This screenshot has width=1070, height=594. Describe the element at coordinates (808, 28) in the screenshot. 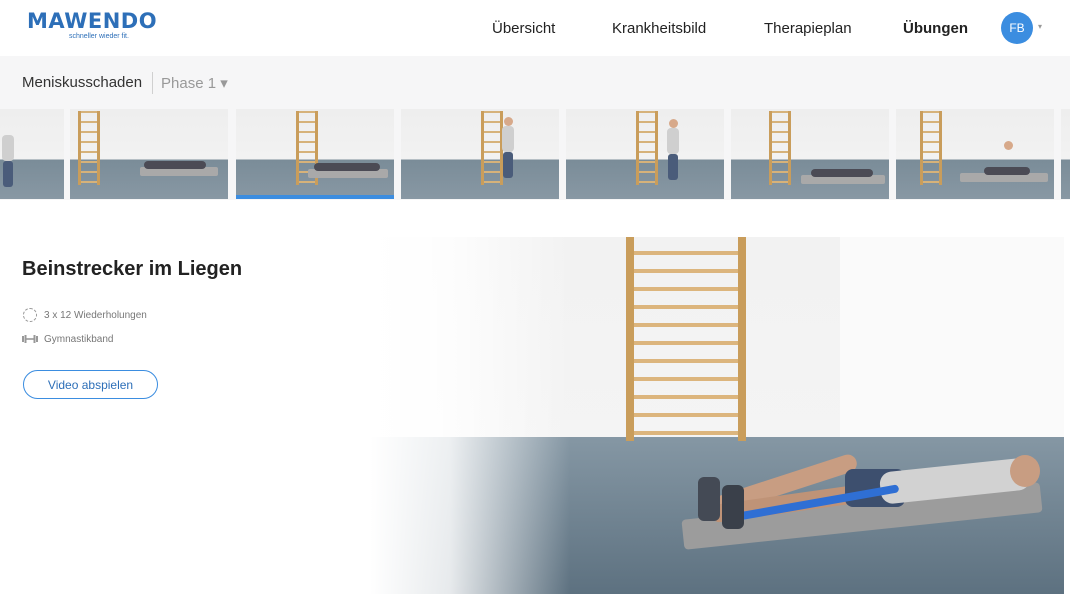

I see `nav-therapieplan: Therapieplan` at that location.